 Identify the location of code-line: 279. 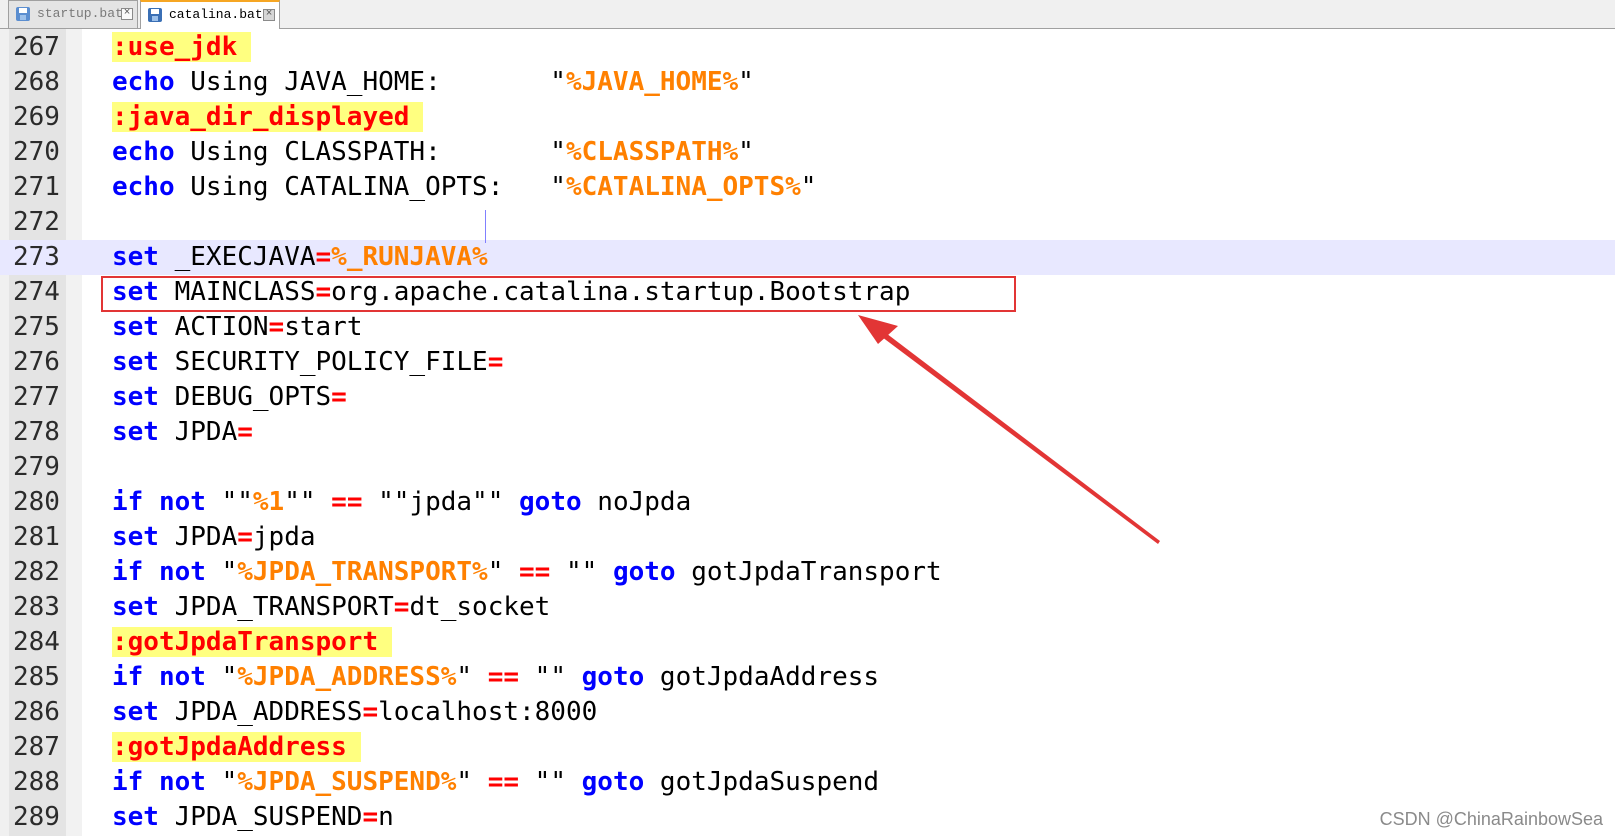
(807, 467).